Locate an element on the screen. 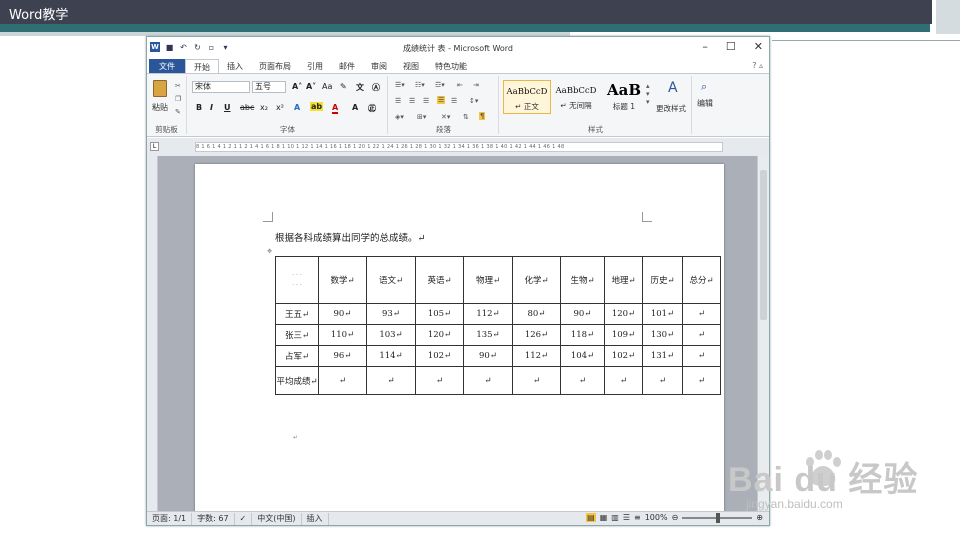  header-cell: 总分↵ is located at coordinates (701, 280).